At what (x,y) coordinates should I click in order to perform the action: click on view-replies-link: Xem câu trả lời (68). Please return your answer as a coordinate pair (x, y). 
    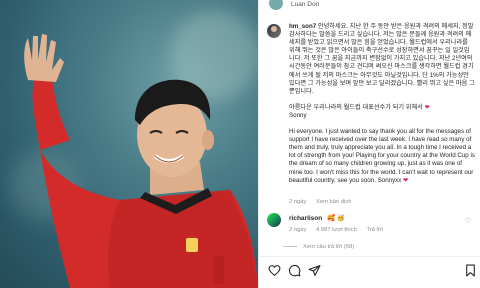
    Looking at the image, I should click on (328, 247).